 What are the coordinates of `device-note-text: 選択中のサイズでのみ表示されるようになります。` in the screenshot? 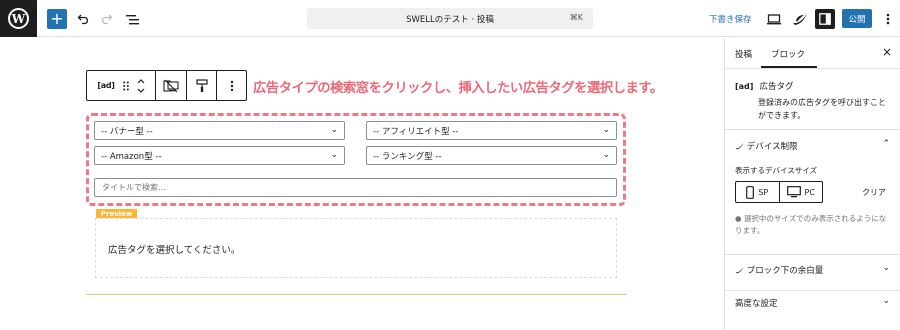 It's located at (811, 224).